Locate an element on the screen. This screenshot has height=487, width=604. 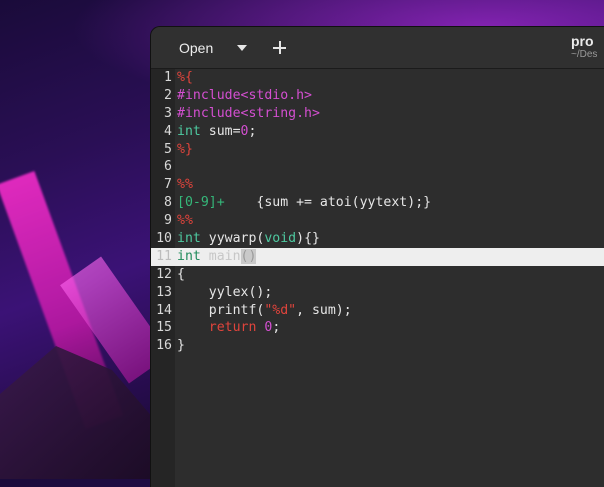
line-number: 1 is located at coordinates (168, 77).